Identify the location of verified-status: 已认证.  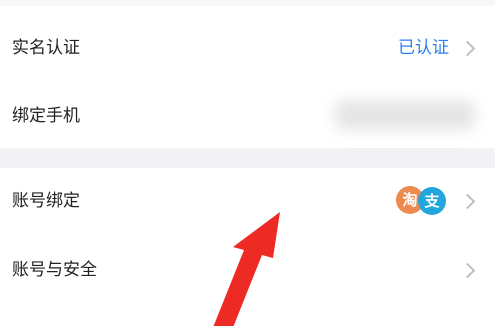
(423, 48).